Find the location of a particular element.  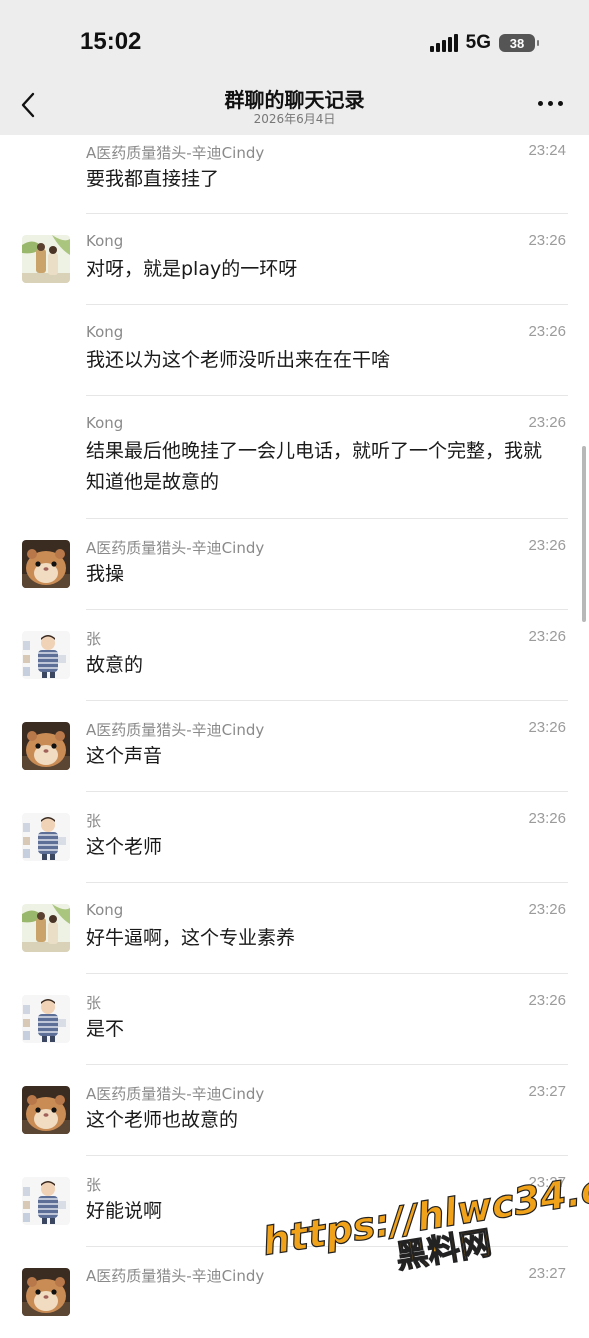

message-text: 对呀，就是play的一环呀 is located at coordinates (192, 269).